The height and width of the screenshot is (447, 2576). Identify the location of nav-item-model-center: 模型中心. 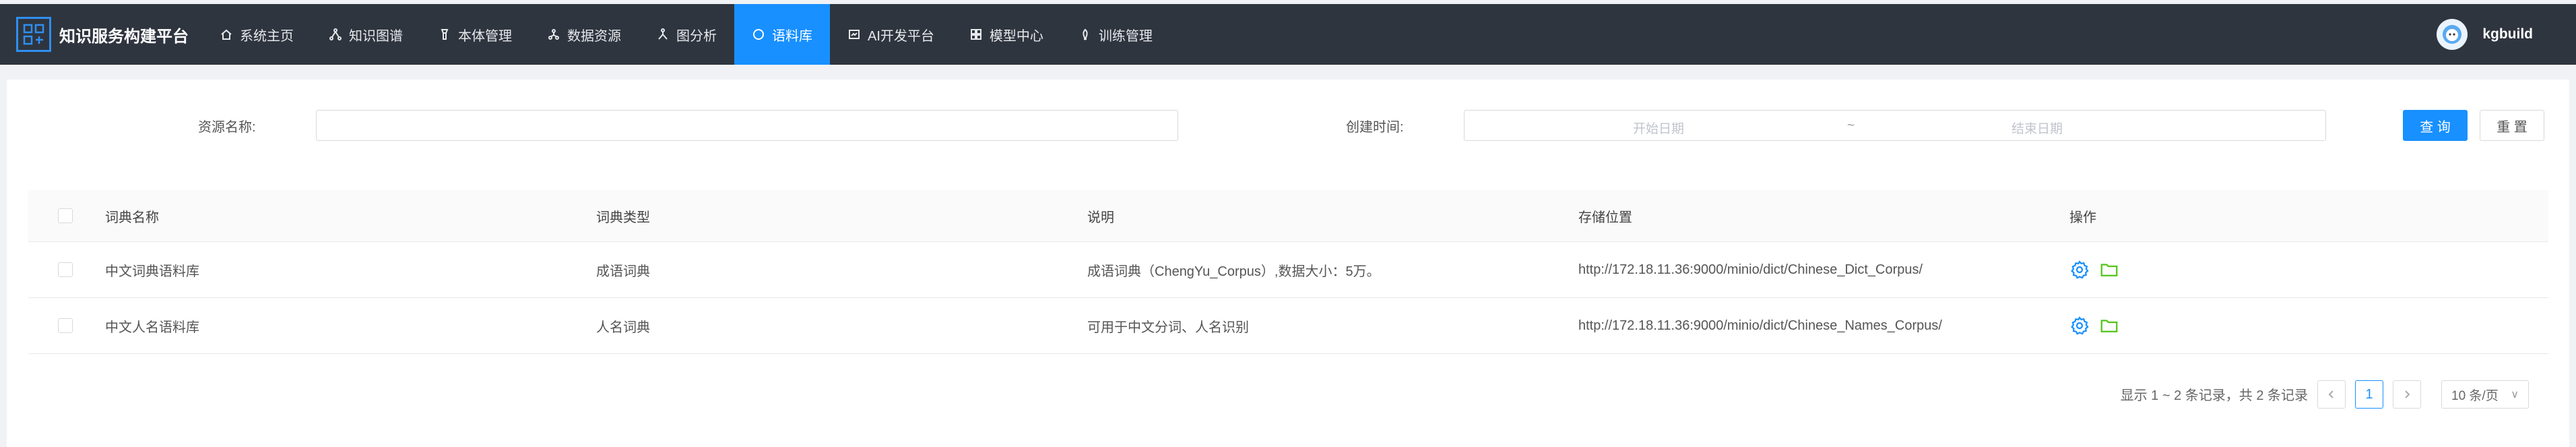
(1006, 34).